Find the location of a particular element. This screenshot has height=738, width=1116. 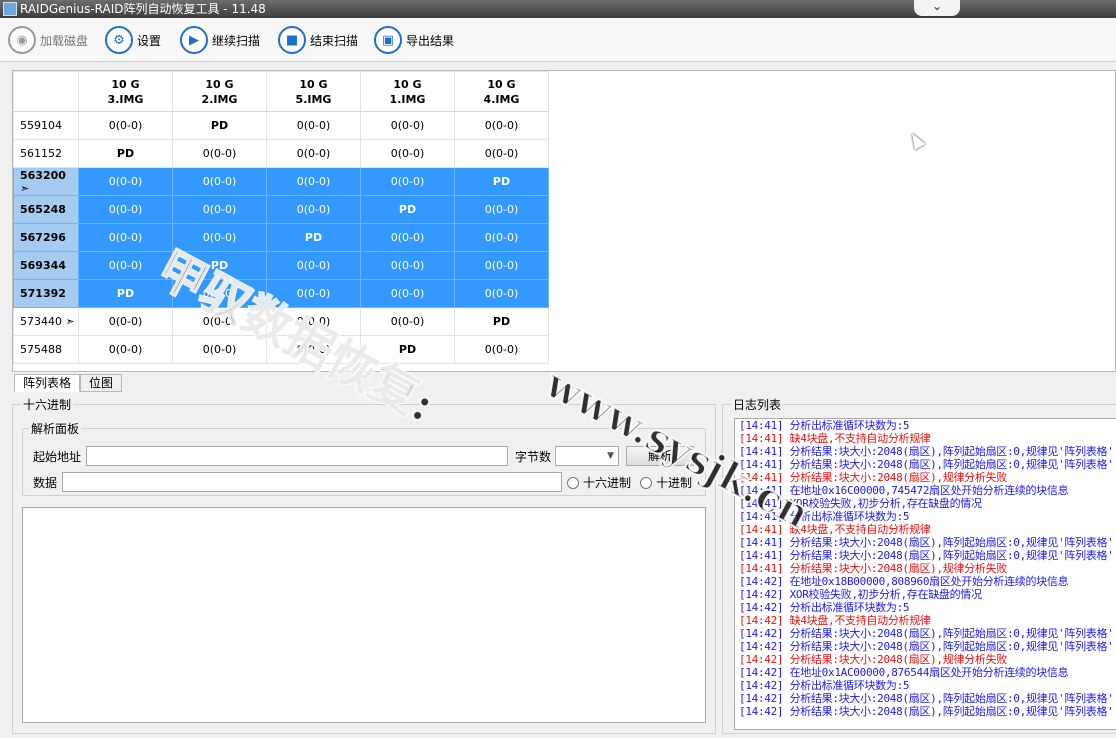

grid-row: 559104 0(0-0) PD 0(0-0) 0(0-0) 0(0-0) is located at coordinates (281, 125).